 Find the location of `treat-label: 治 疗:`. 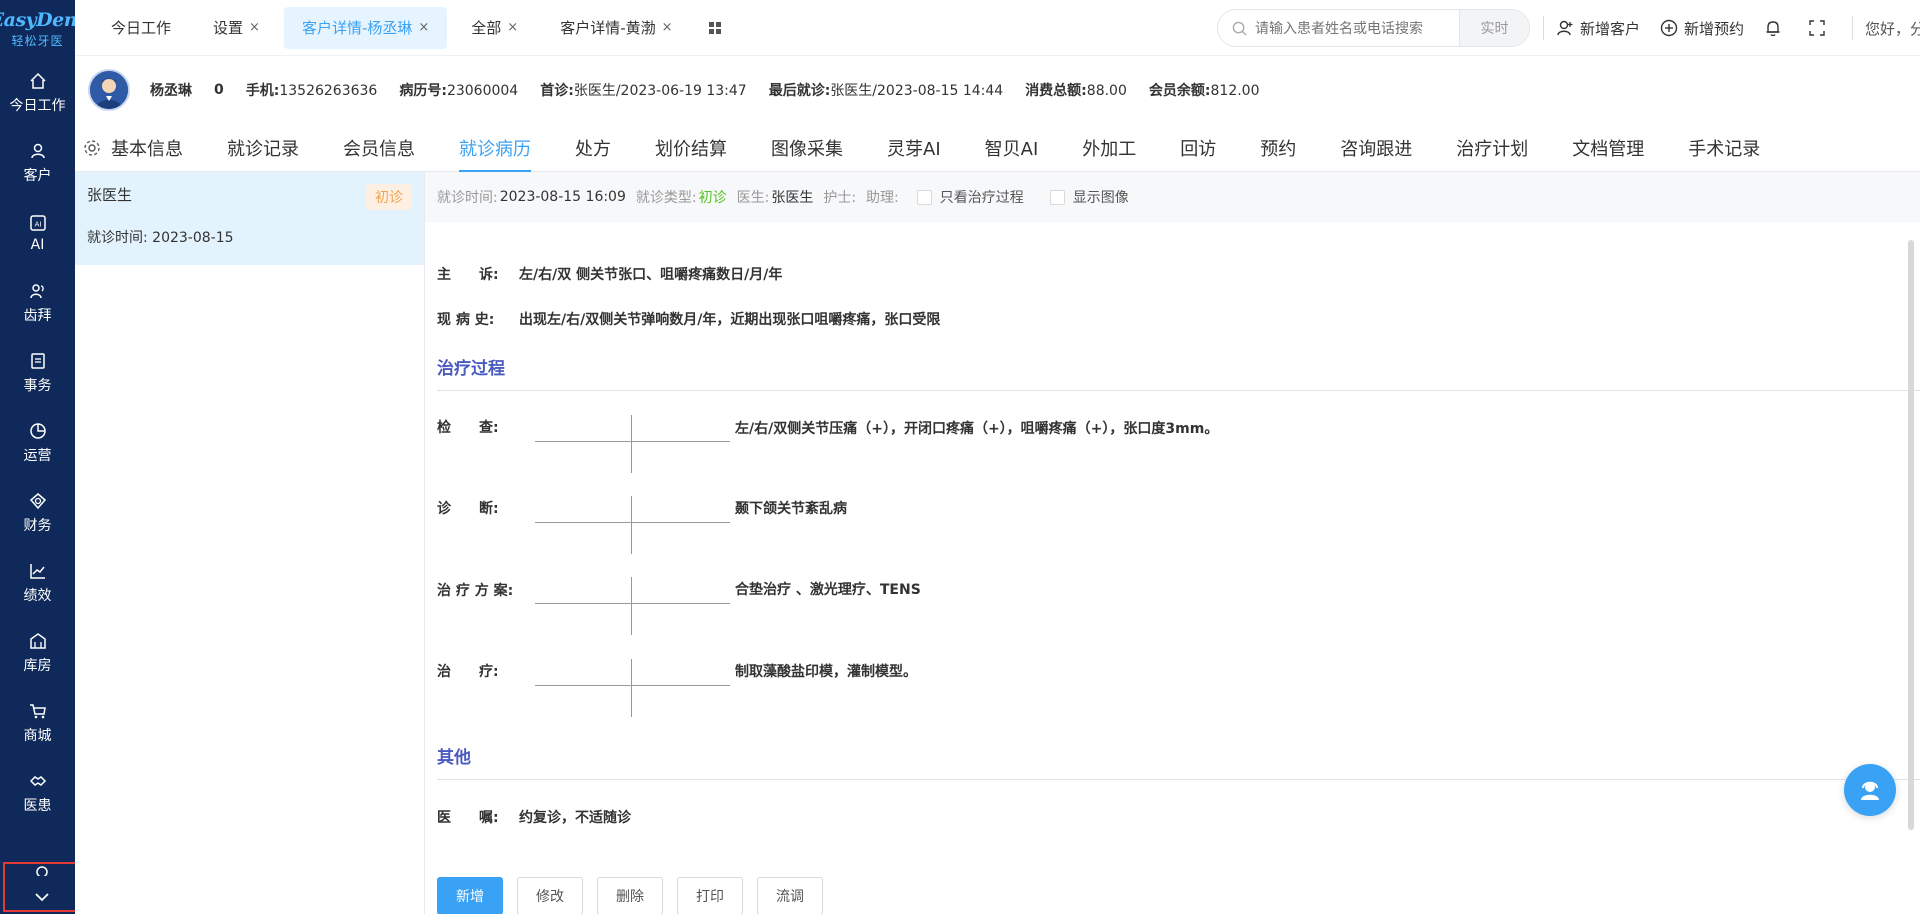

treat-label: 治 疗: is located at coordinates (468, 672).